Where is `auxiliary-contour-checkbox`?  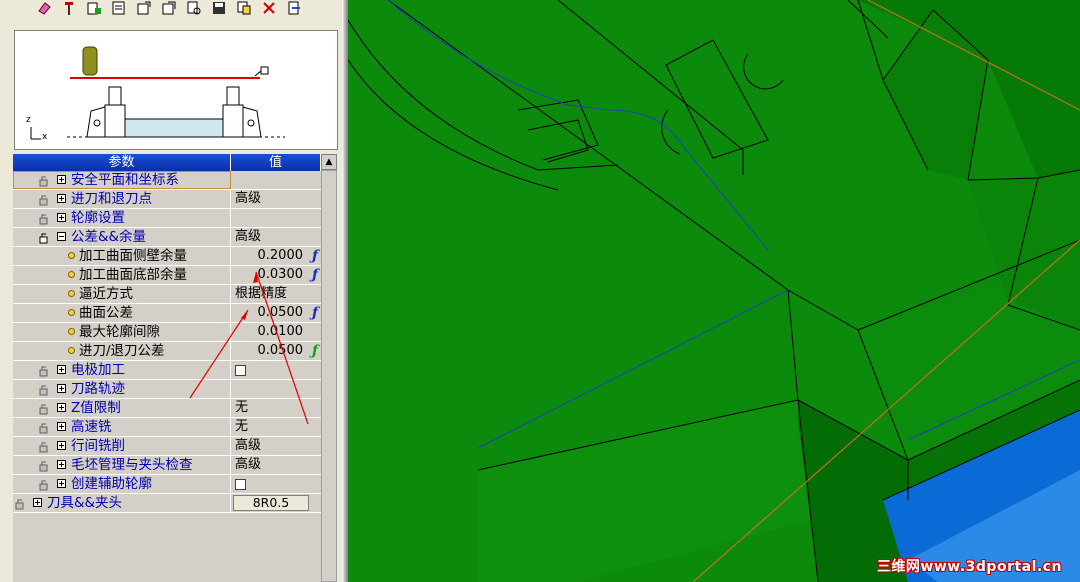
auxiliary-contour-checkbox is located at coordinates (240, 484).